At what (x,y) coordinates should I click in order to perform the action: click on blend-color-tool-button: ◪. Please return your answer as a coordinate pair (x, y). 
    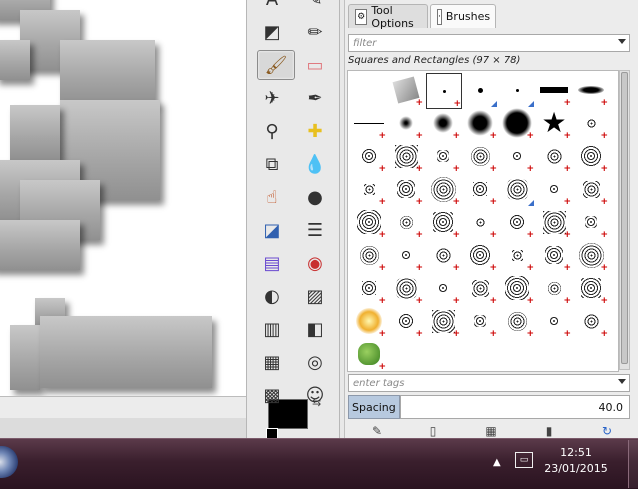
    Looking at the image, I should click on (272, 230).